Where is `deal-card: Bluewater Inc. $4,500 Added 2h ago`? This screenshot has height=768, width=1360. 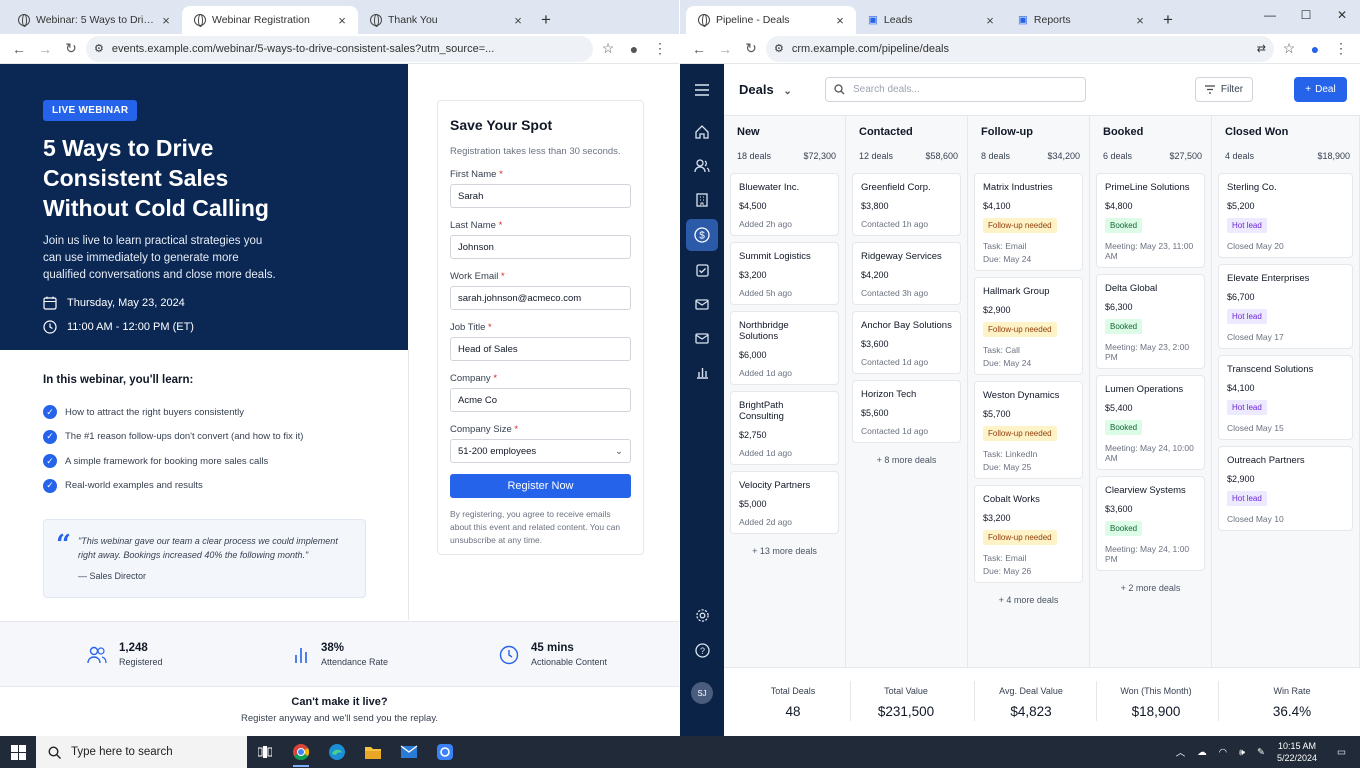 deal-card: Bluewater Inc. $4,500 Added 2h ago is located at coordinates (784, 204).